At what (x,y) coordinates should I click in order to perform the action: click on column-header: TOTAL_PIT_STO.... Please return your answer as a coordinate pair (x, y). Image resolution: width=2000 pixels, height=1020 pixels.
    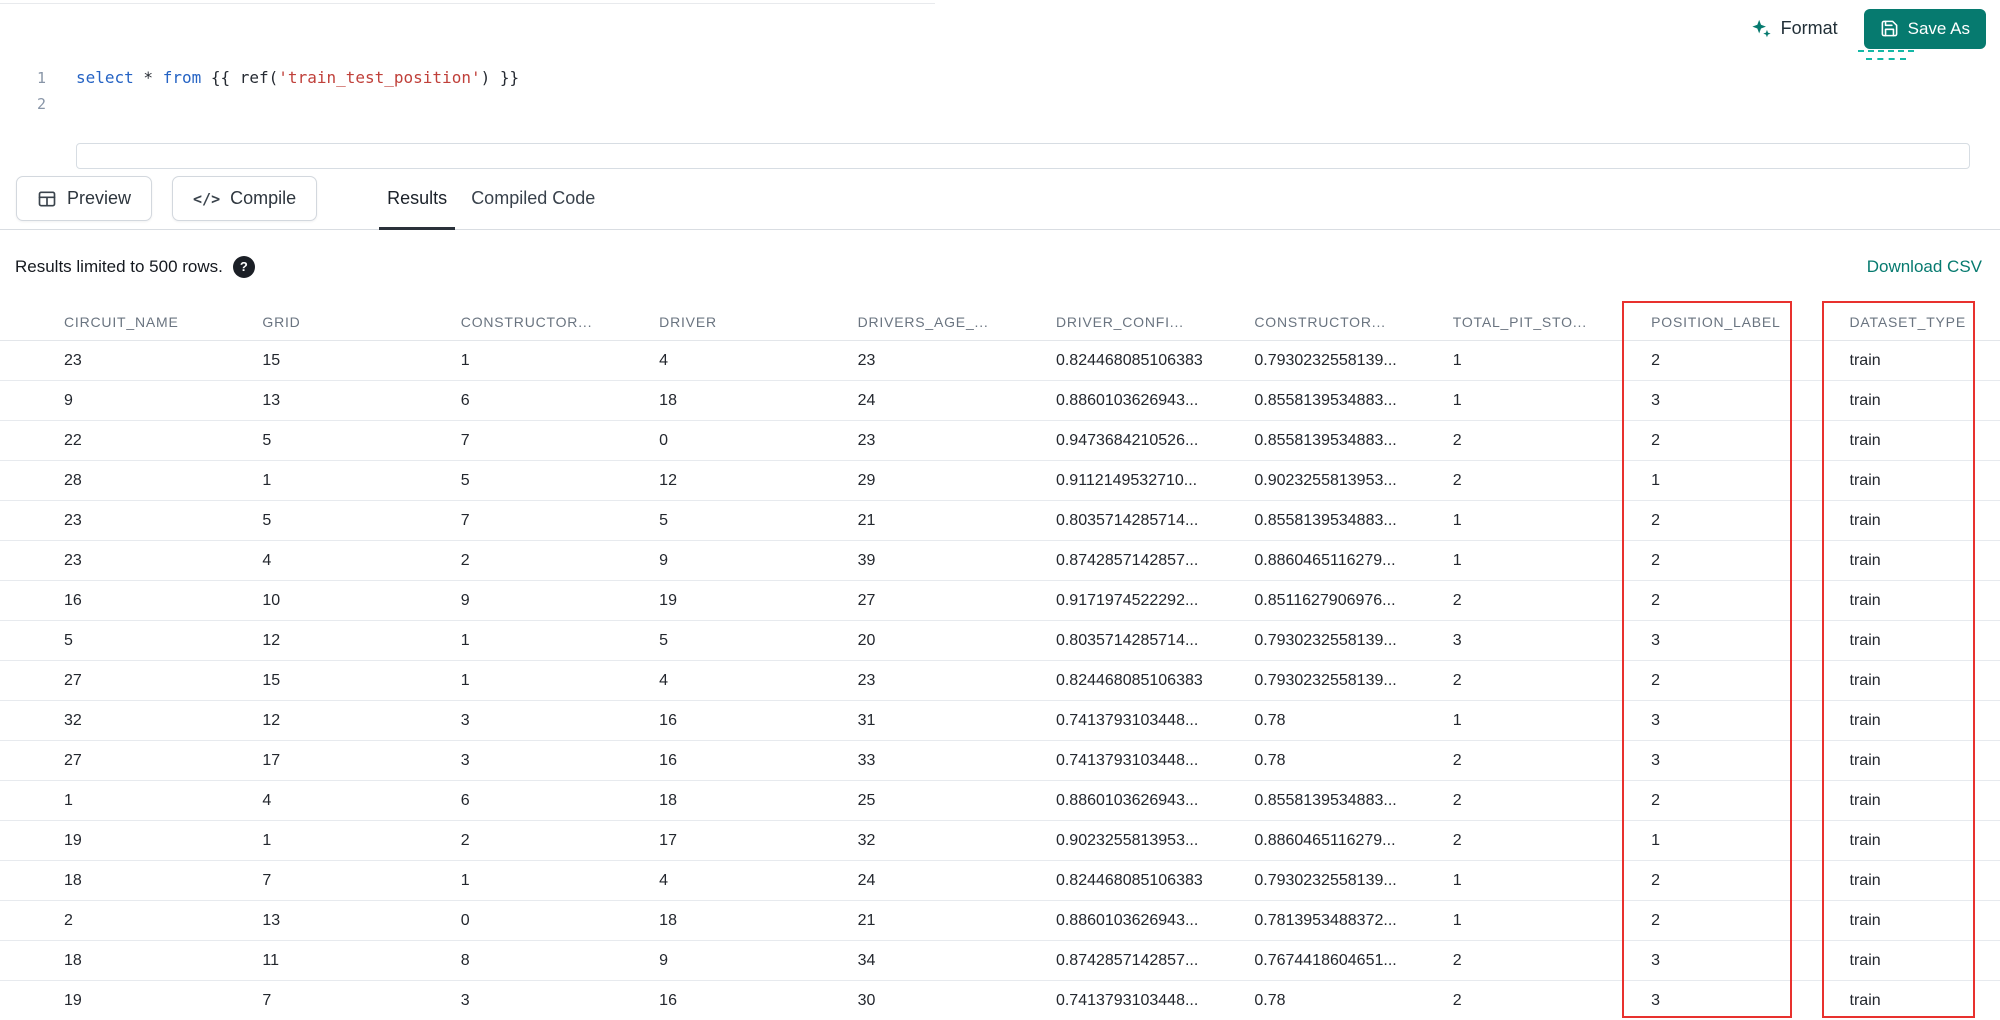
    Looking at the image, I should click on (1519, 321).